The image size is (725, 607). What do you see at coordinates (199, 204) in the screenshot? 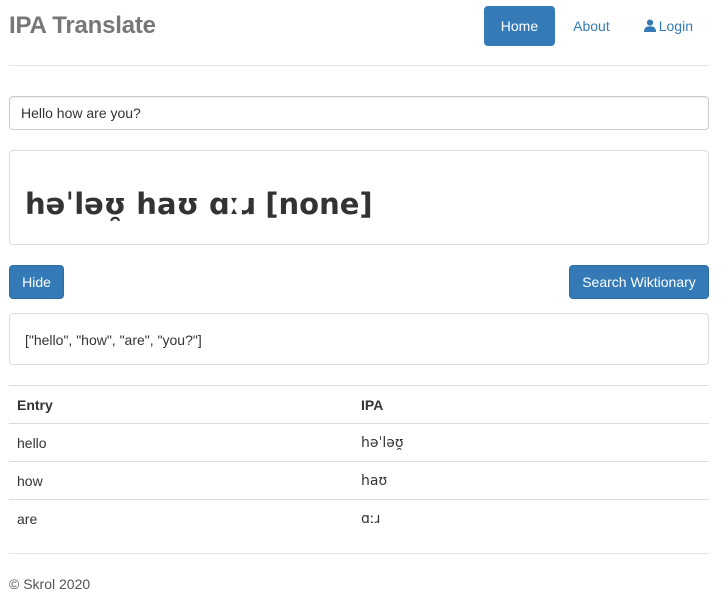
I see `ipa-result-text: həˈləʊ̯ haʊ ɑːɹ [none]` at bounding box center [199, 204].